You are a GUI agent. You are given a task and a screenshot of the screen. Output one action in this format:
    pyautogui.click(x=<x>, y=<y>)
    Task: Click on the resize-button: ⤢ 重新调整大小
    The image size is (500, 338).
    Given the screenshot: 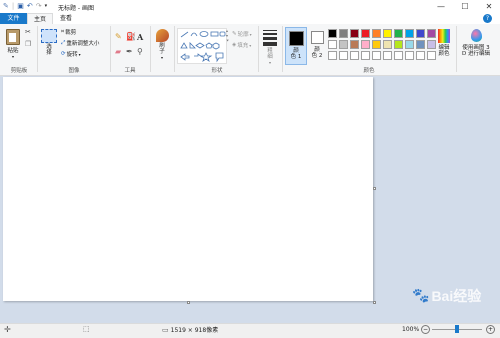 What is the action you would take?
    pyautogui.click(x=80, y=43)
    